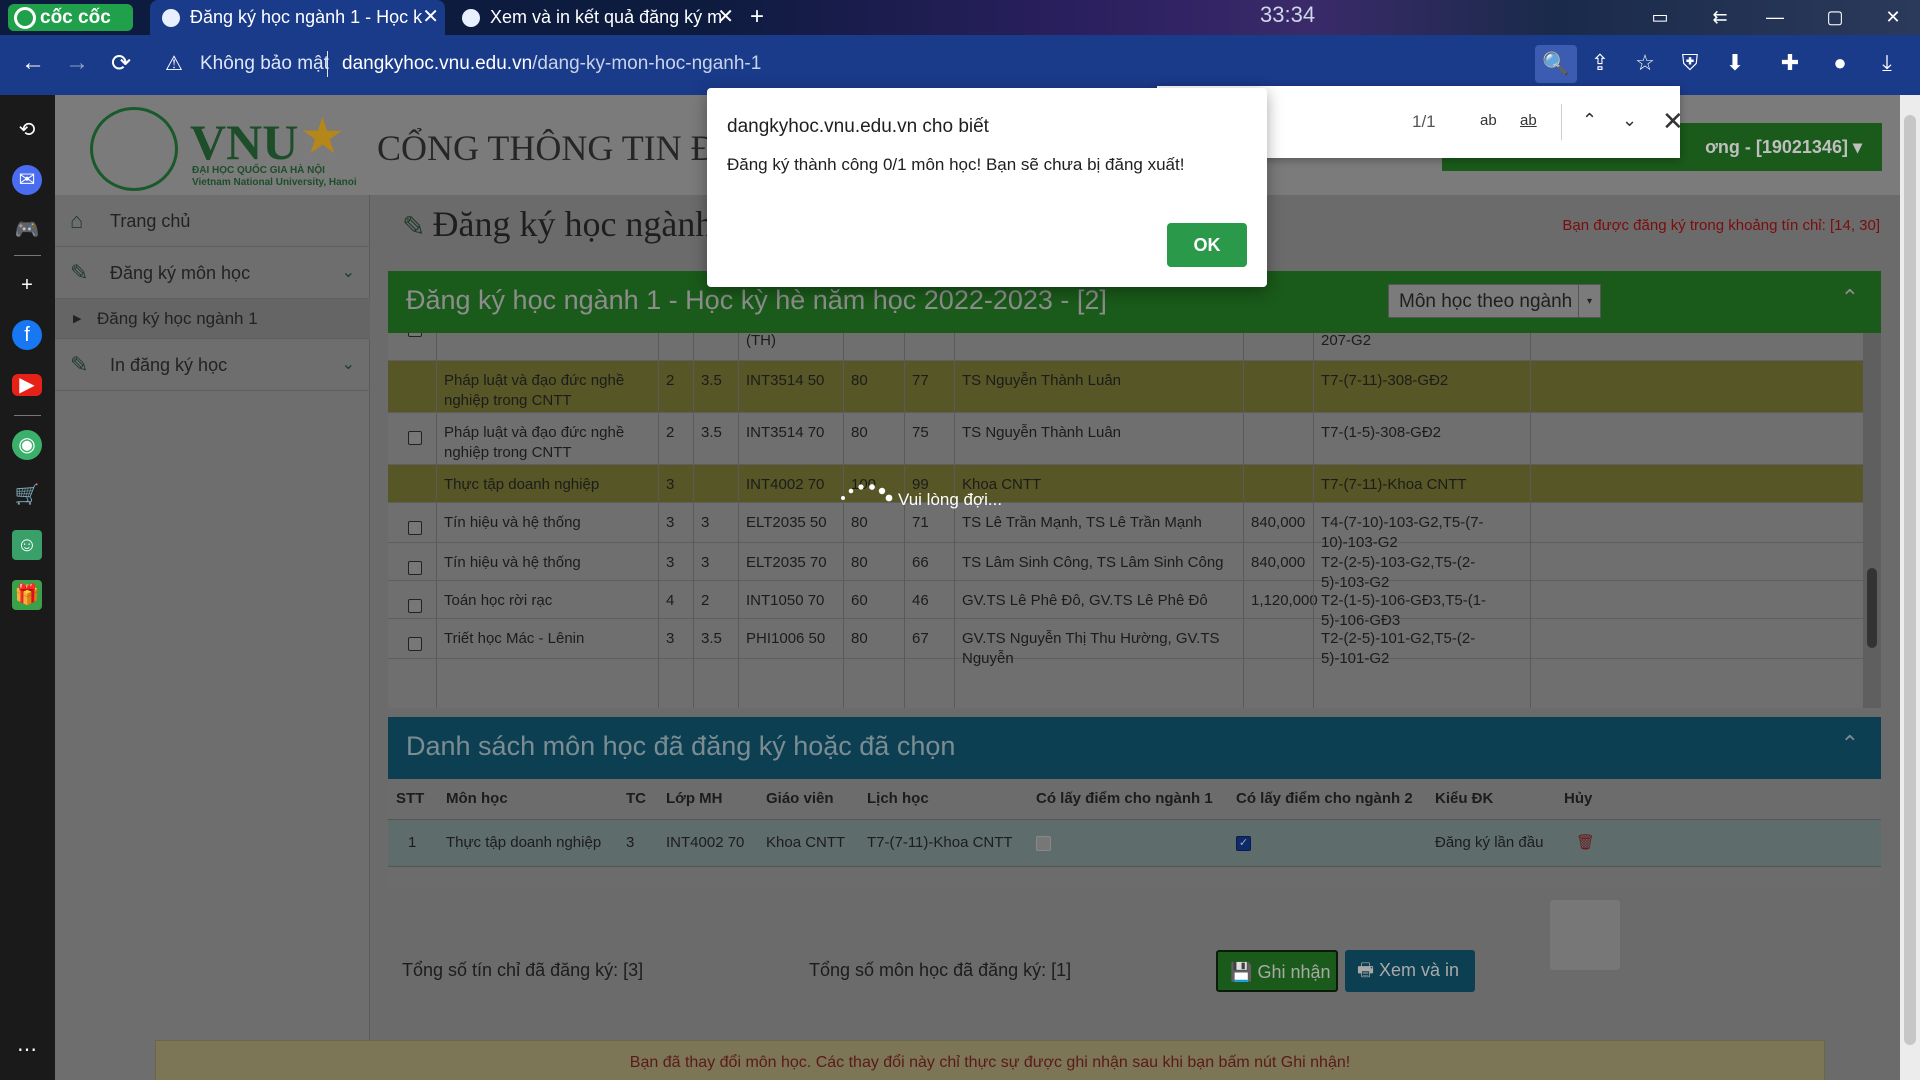 The image size is (1920, 1080). Describe the element at coordinates (1243, 843) in the screenshot. I see `major2-checkbox: ✓` at that location.